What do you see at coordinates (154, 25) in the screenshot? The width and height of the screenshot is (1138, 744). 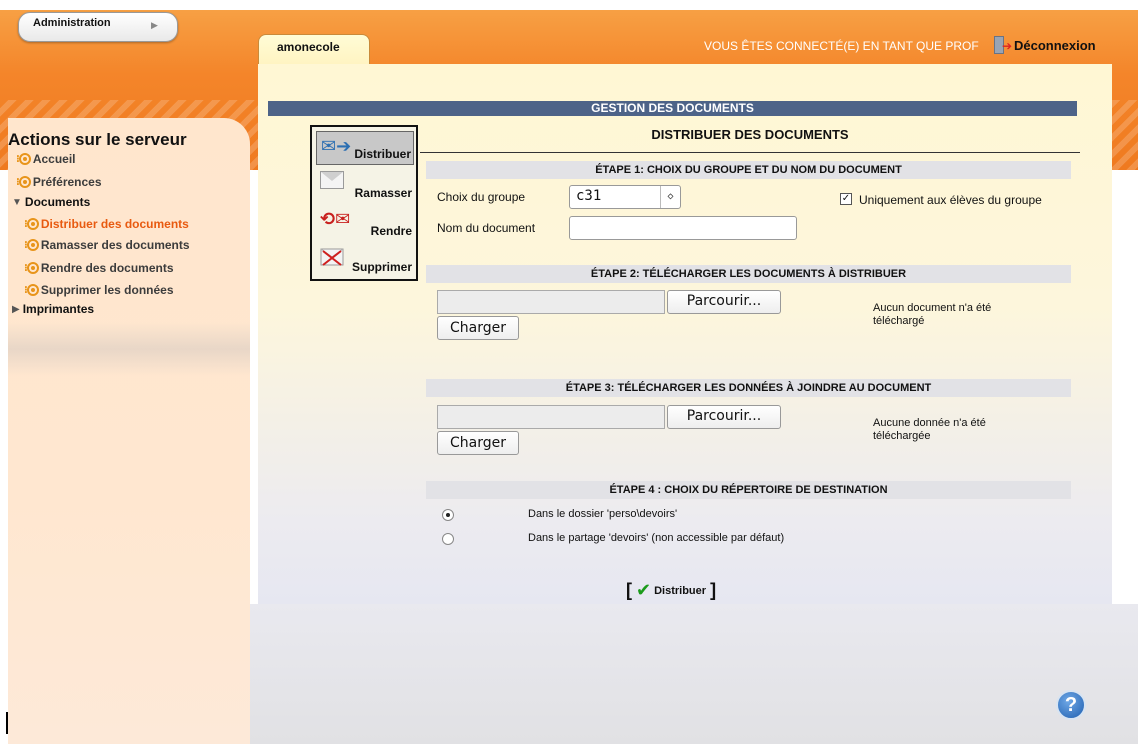 I see `arrow-right-icon: ▶` at bounding box center [154, 25].